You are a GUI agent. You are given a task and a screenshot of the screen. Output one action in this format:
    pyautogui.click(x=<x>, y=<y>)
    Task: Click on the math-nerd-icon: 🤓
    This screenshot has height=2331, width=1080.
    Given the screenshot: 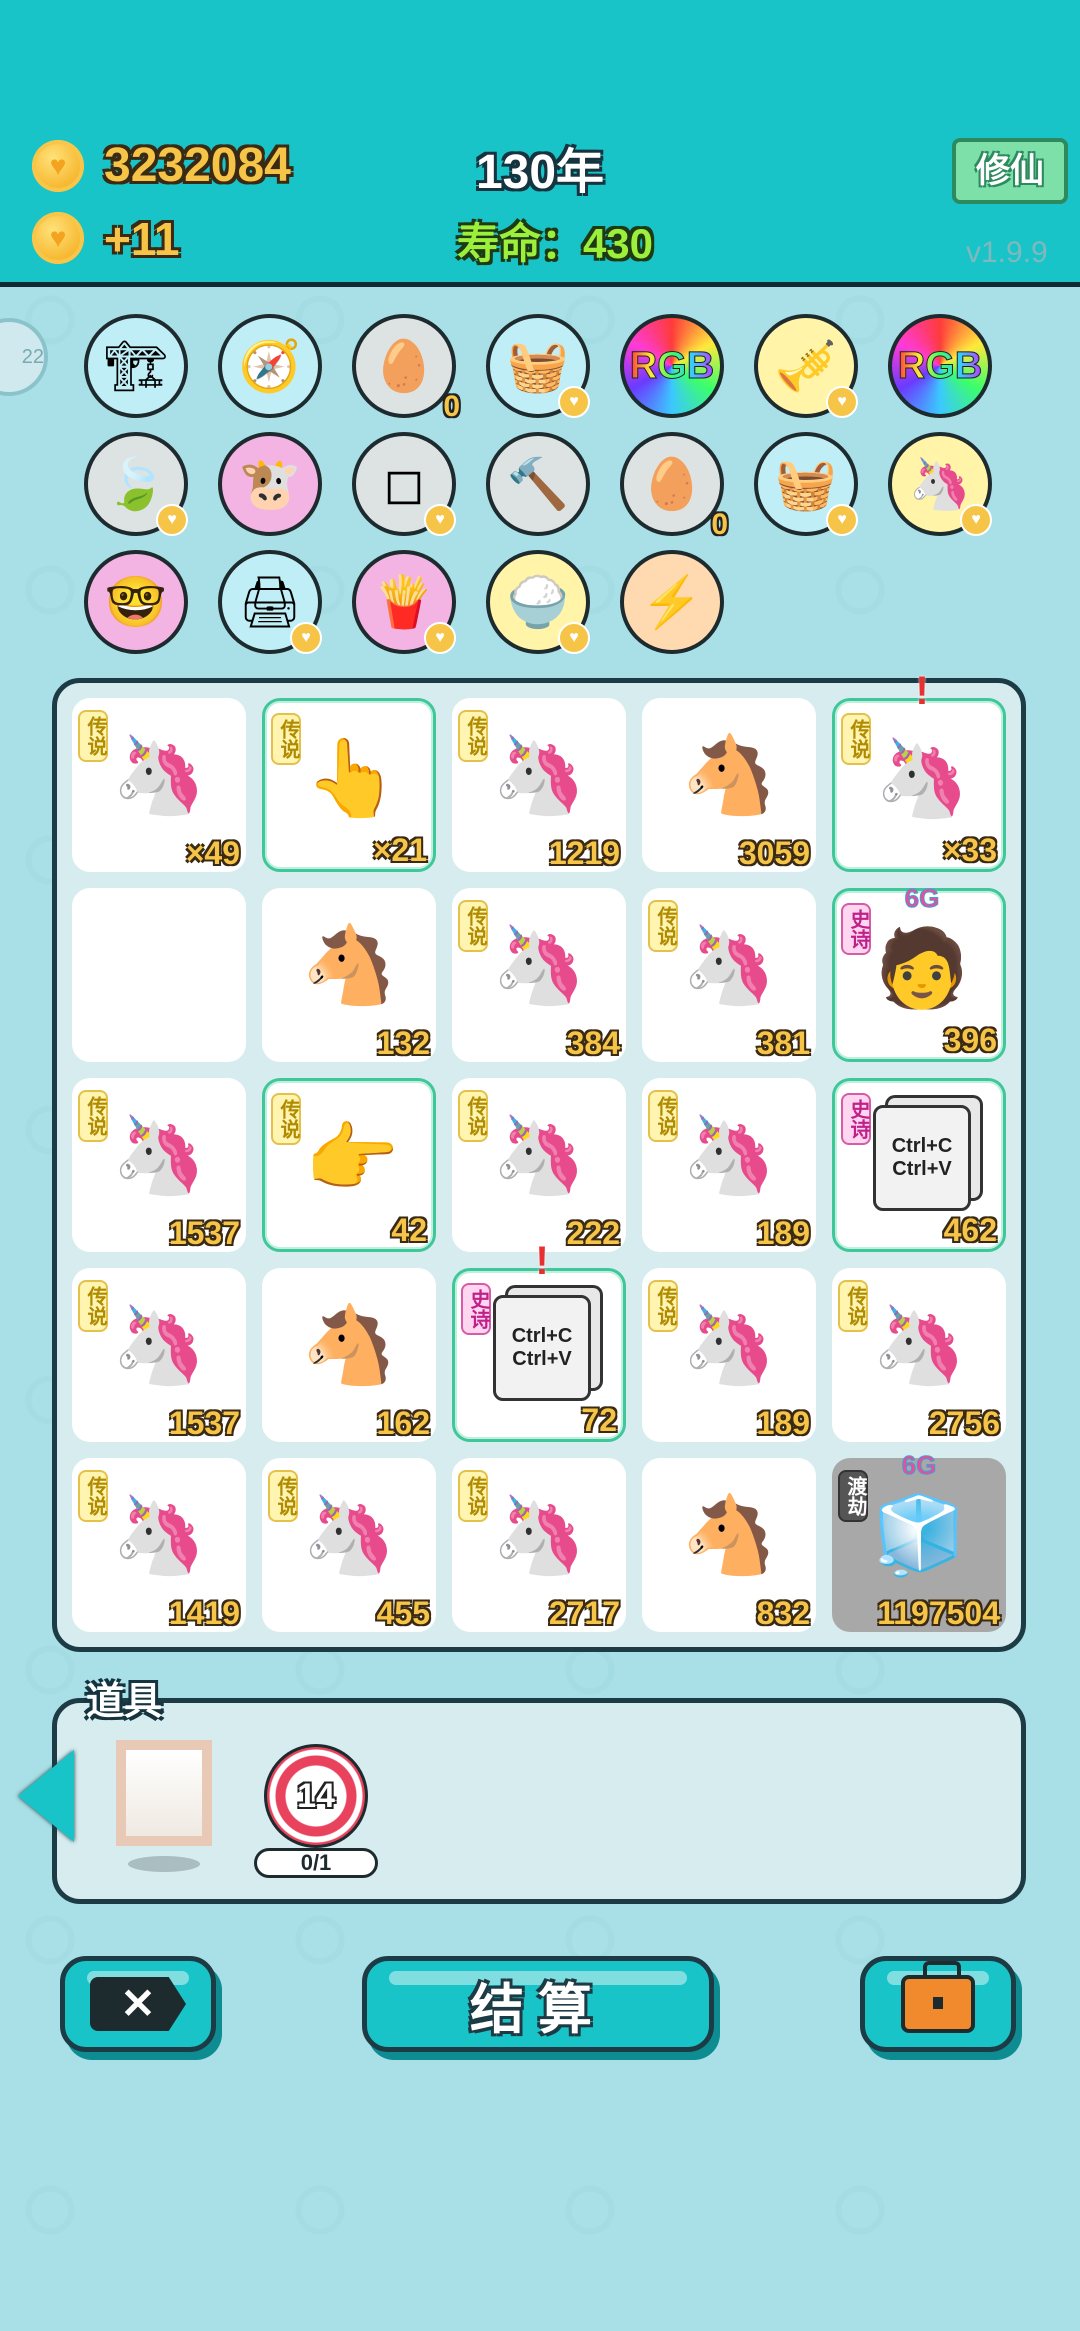 What is the action you would take?
    pyautogui.click(x=136, y=602)
    